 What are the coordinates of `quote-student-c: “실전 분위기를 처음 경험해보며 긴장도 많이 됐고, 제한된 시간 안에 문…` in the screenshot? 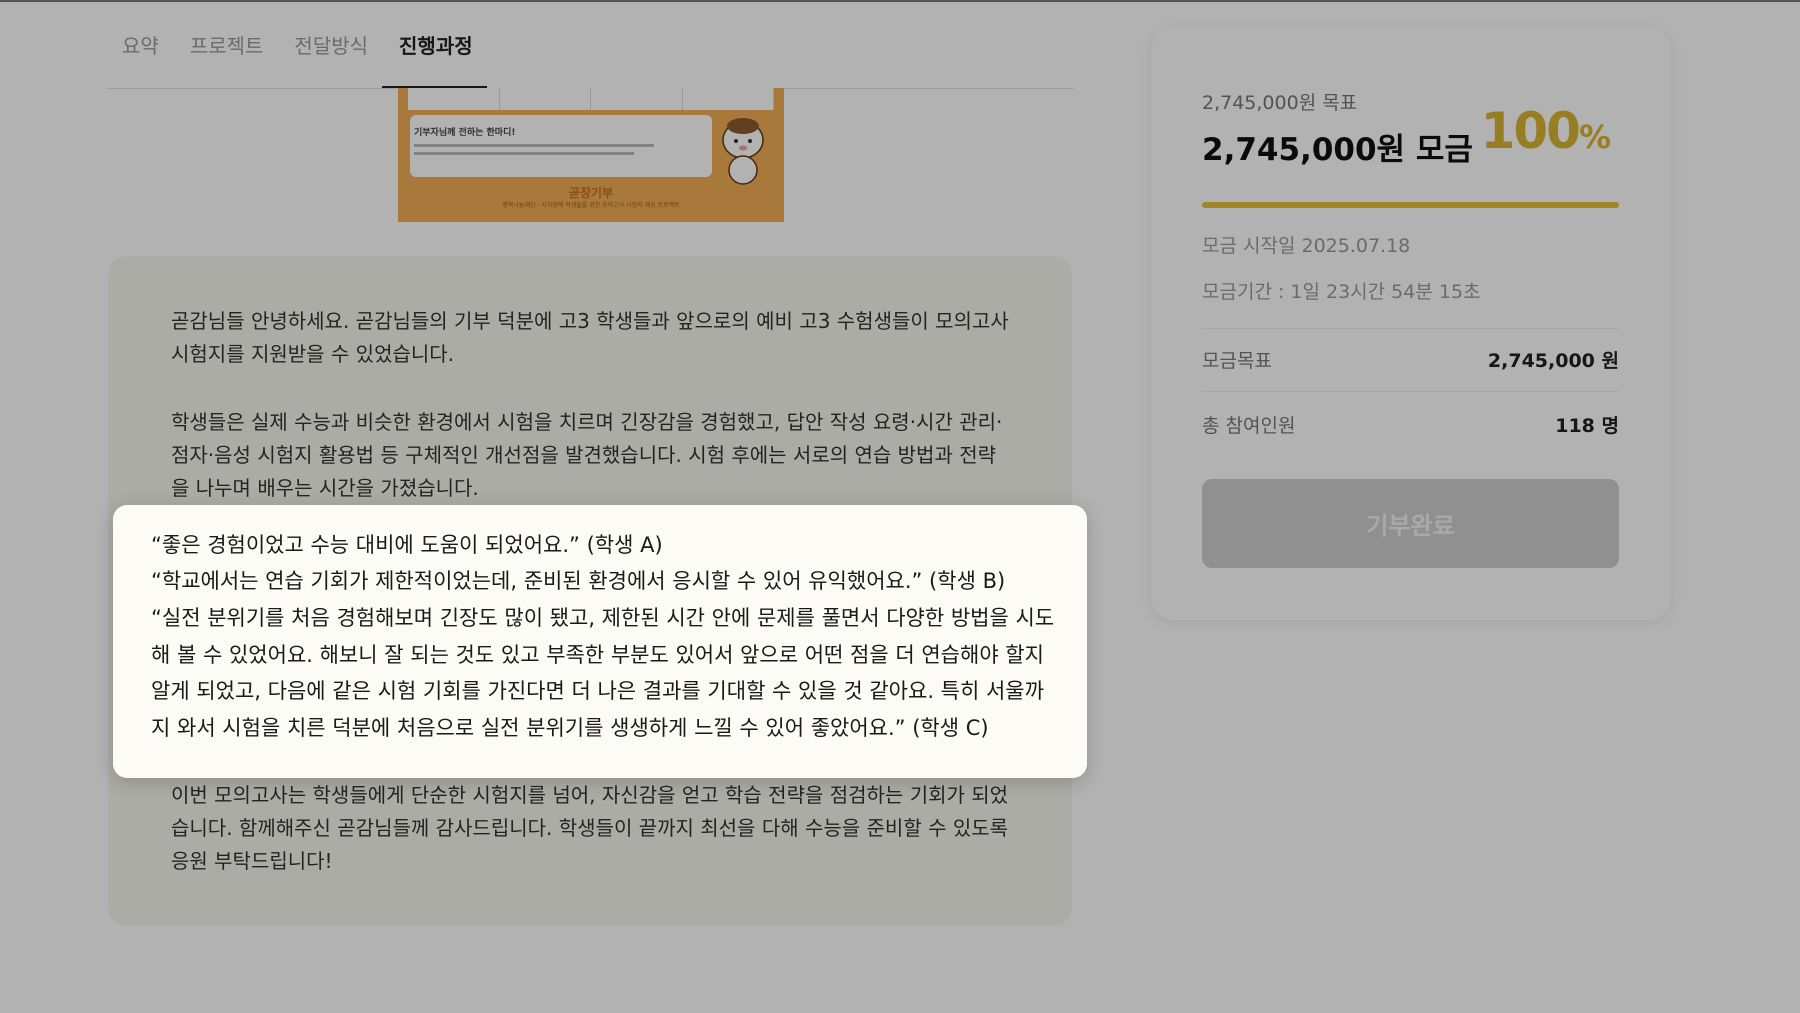 It's located at (603, 673).